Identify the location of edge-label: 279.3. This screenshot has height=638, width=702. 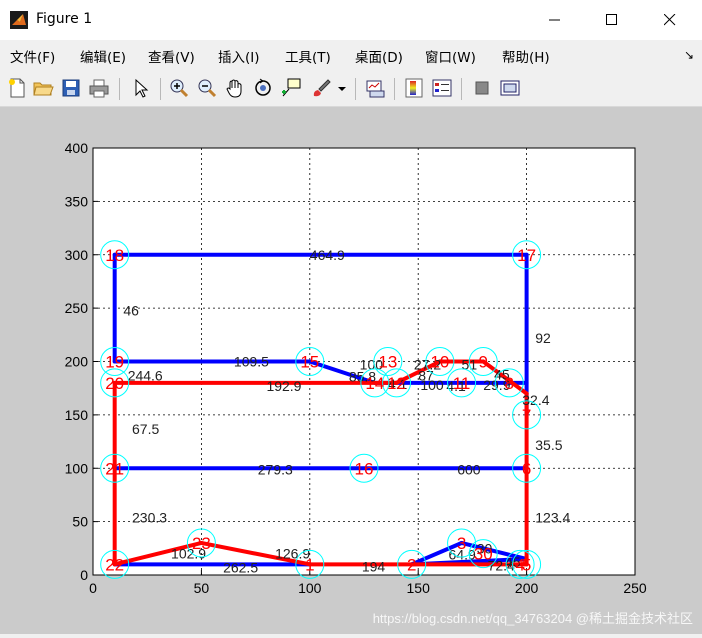
(275, 469).